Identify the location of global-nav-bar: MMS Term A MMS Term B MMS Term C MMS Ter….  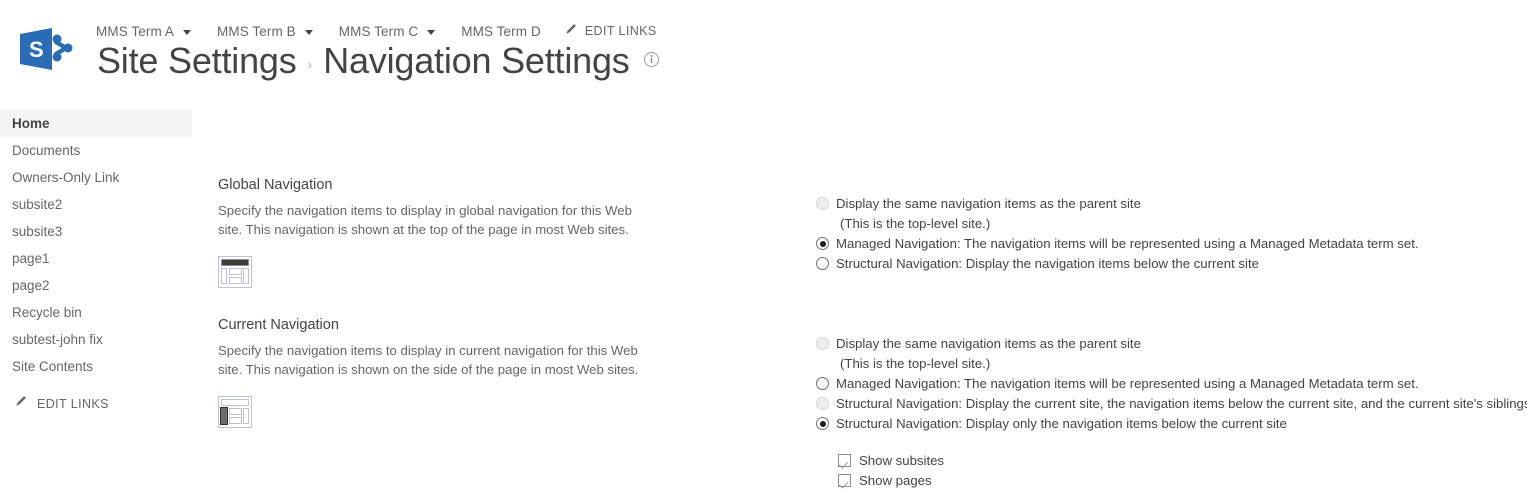
(376, 31).